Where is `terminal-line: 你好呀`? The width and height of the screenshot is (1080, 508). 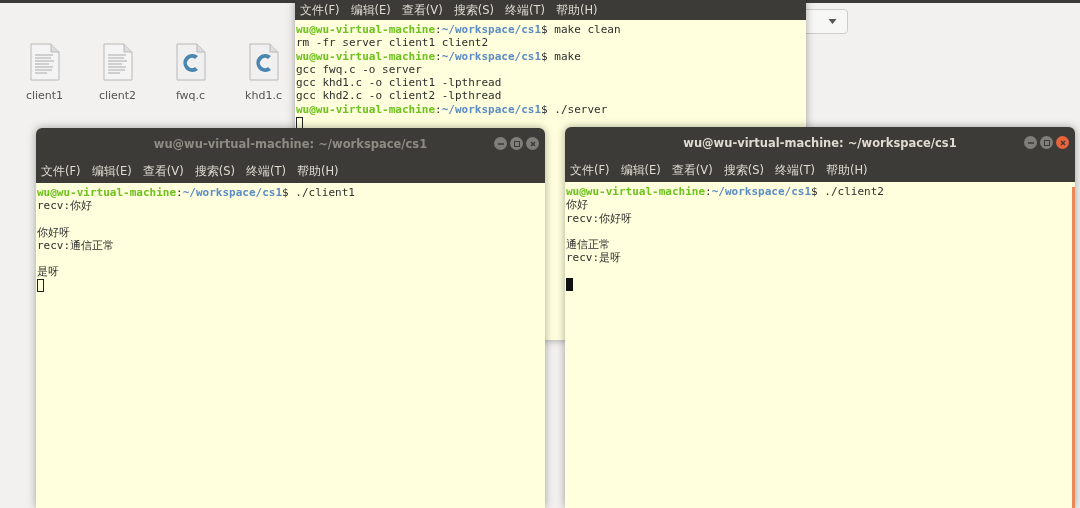
terminal-line: 你好呀 is located at coordinates (53, 232).